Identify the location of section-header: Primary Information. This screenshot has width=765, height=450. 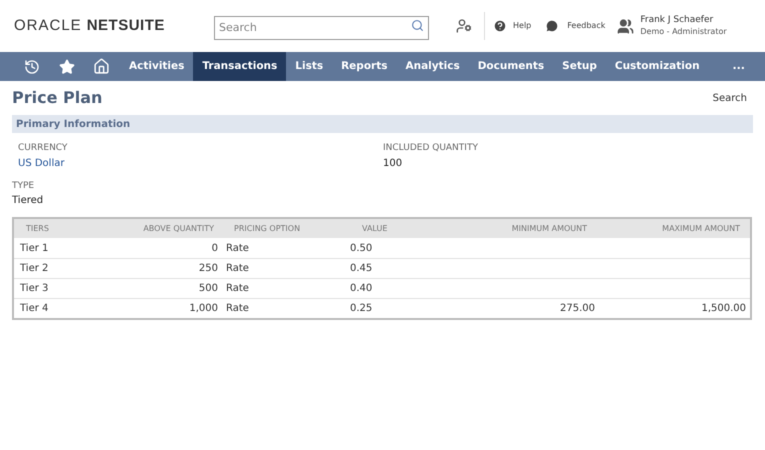
(382, 124).